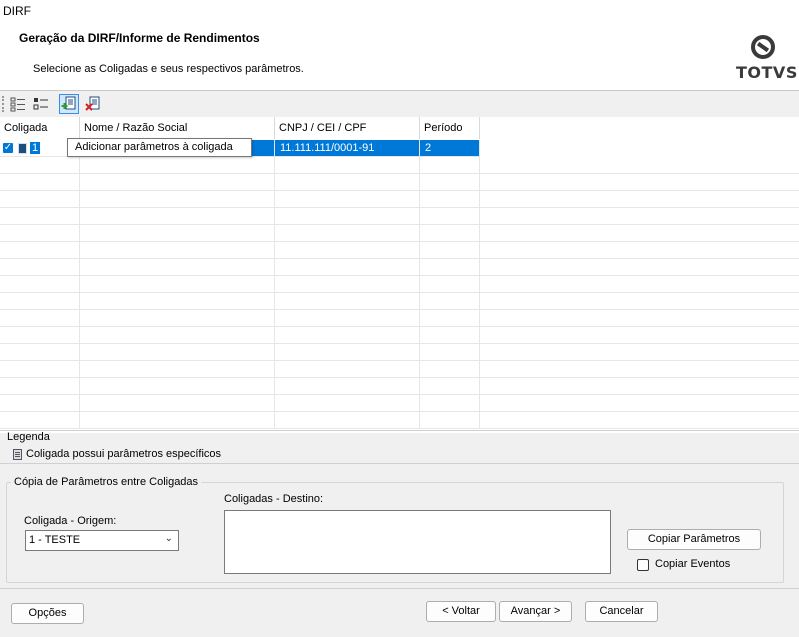 The width and height of the screenshot is (799, 637). Describe the element at coordinates (177, 128) in the screenshot. I see `column-header-nome: Nome / Razão Social` at that location.